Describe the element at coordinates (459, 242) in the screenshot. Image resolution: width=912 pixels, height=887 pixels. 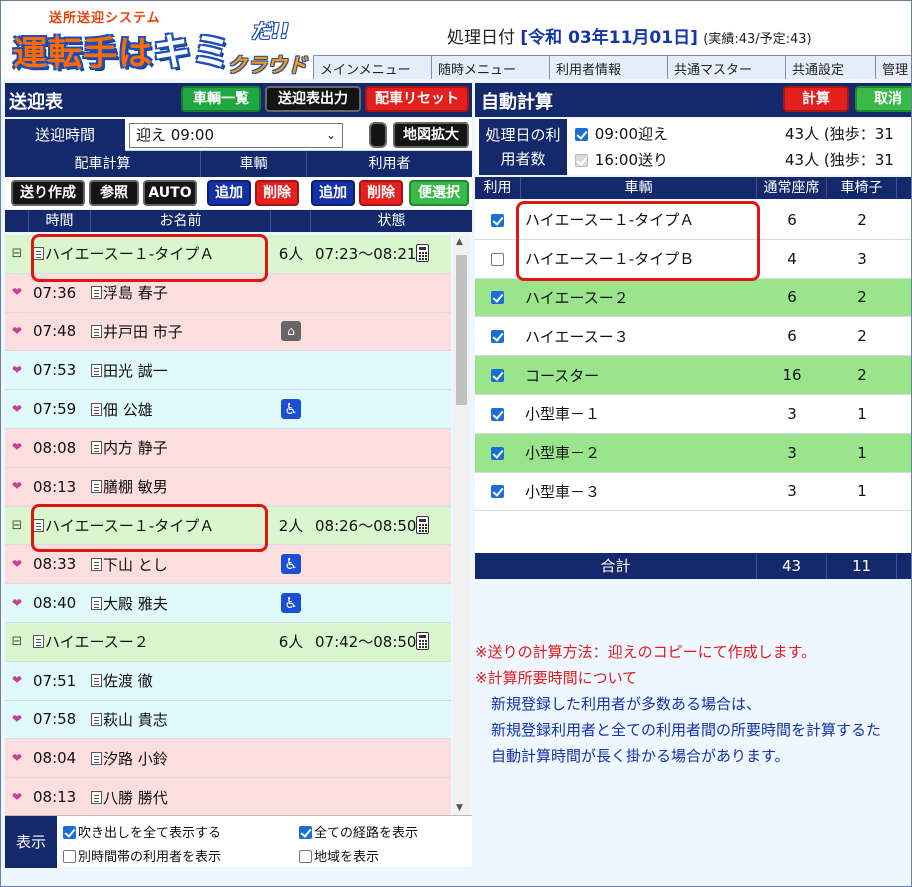
I see `scroll-up-icon: ▲` at that location.